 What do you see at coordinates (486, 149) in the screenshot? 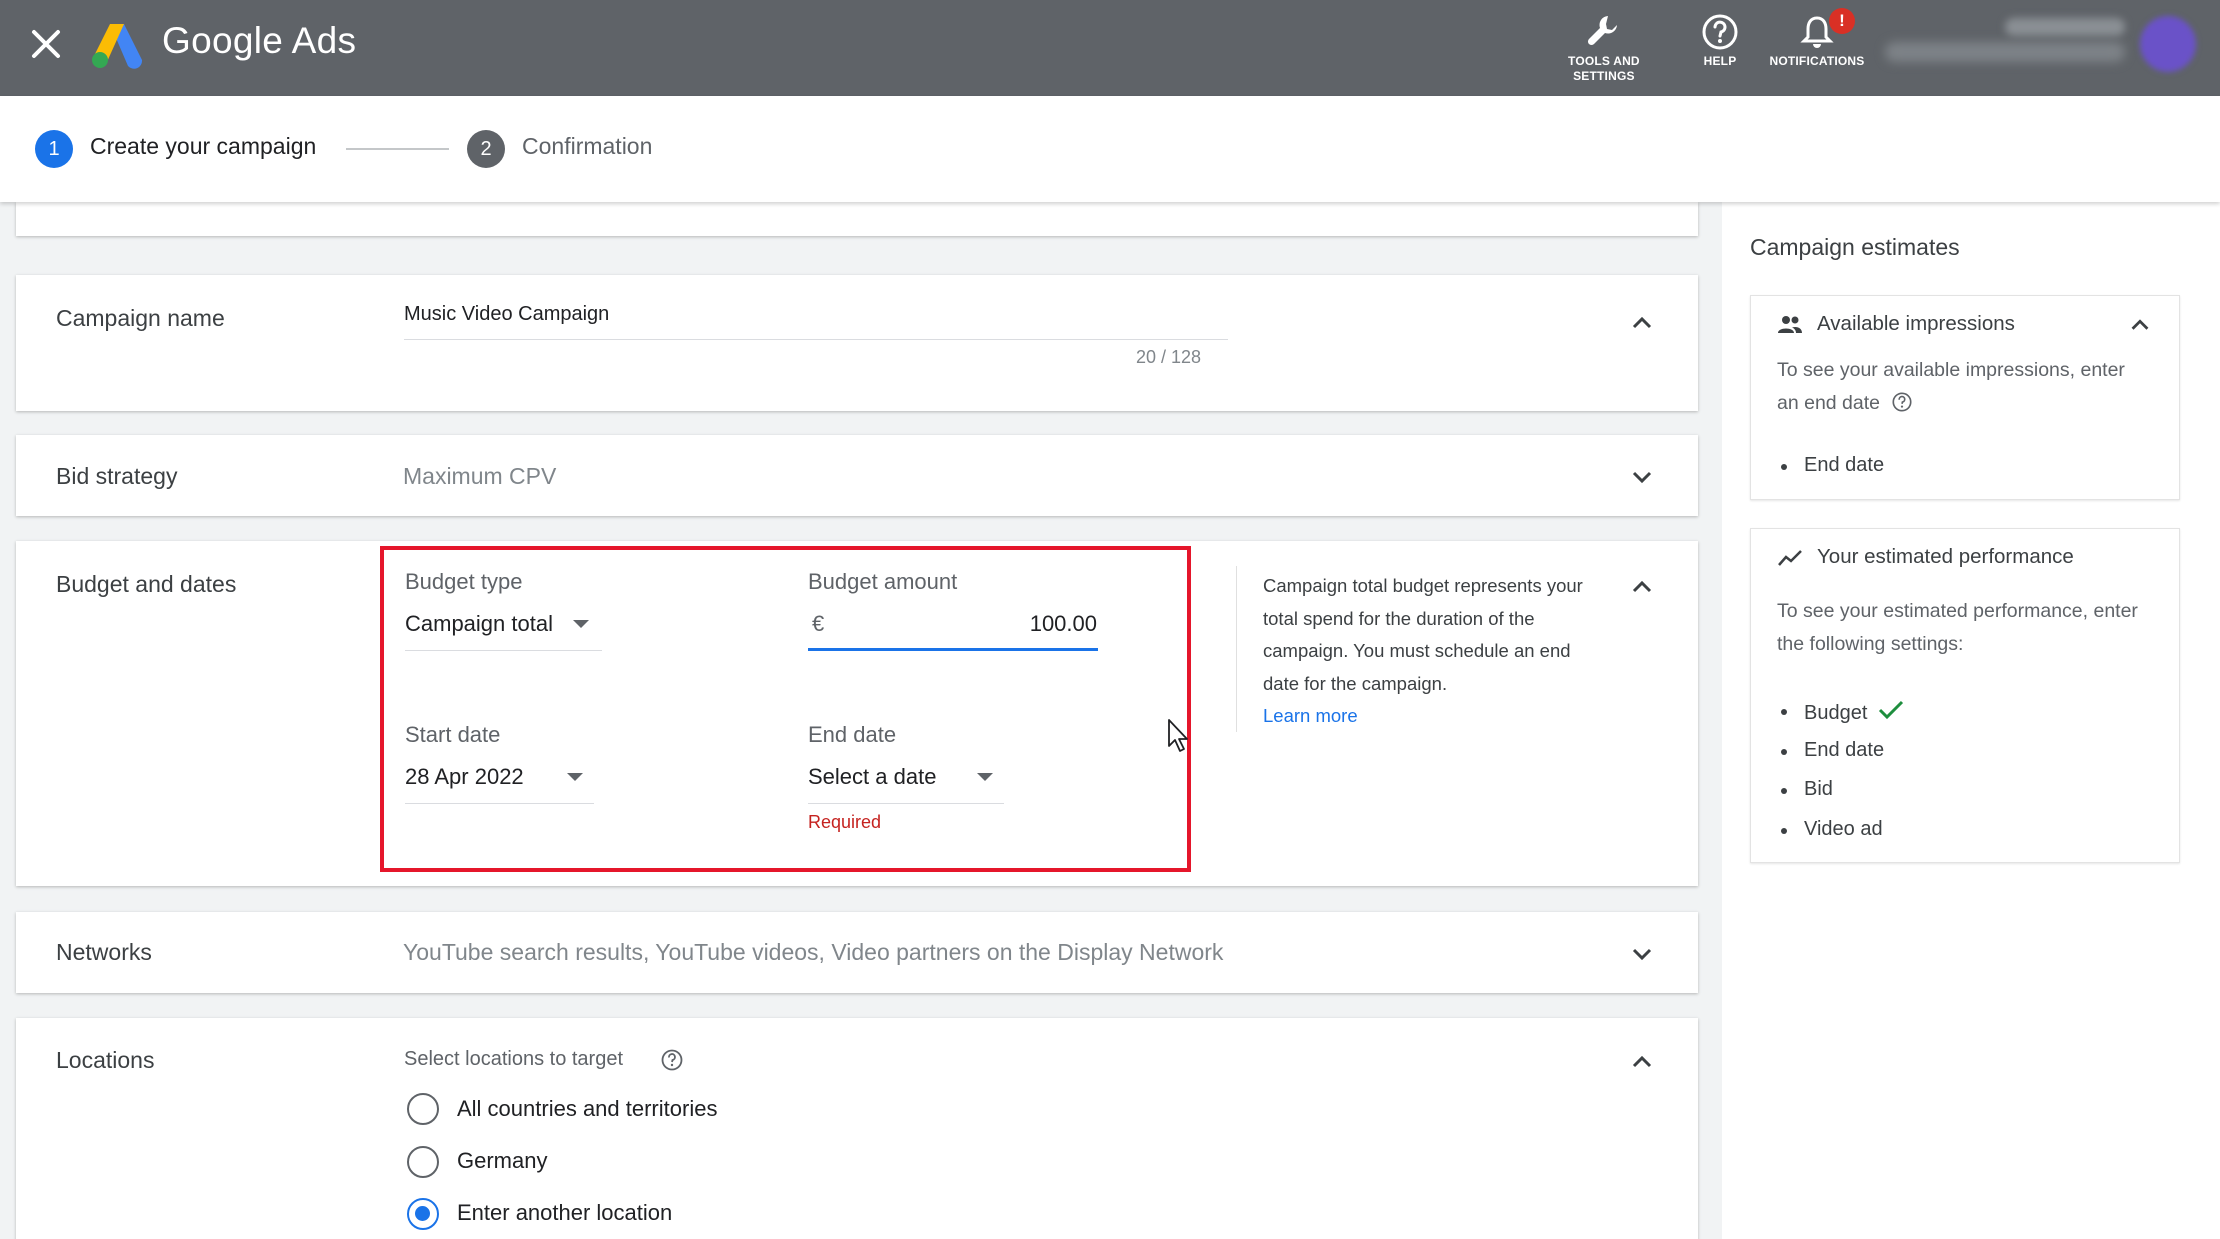
I see `step2-number: 2` at bounding box center [486, 149].